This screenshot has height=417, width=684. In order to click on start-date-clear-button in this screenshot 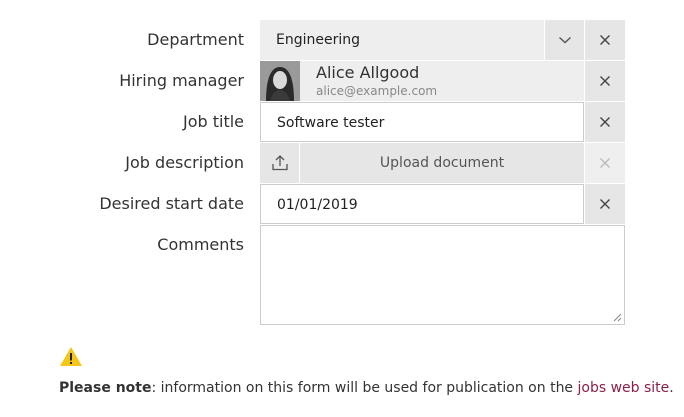, I will do `click(605, 204)`.